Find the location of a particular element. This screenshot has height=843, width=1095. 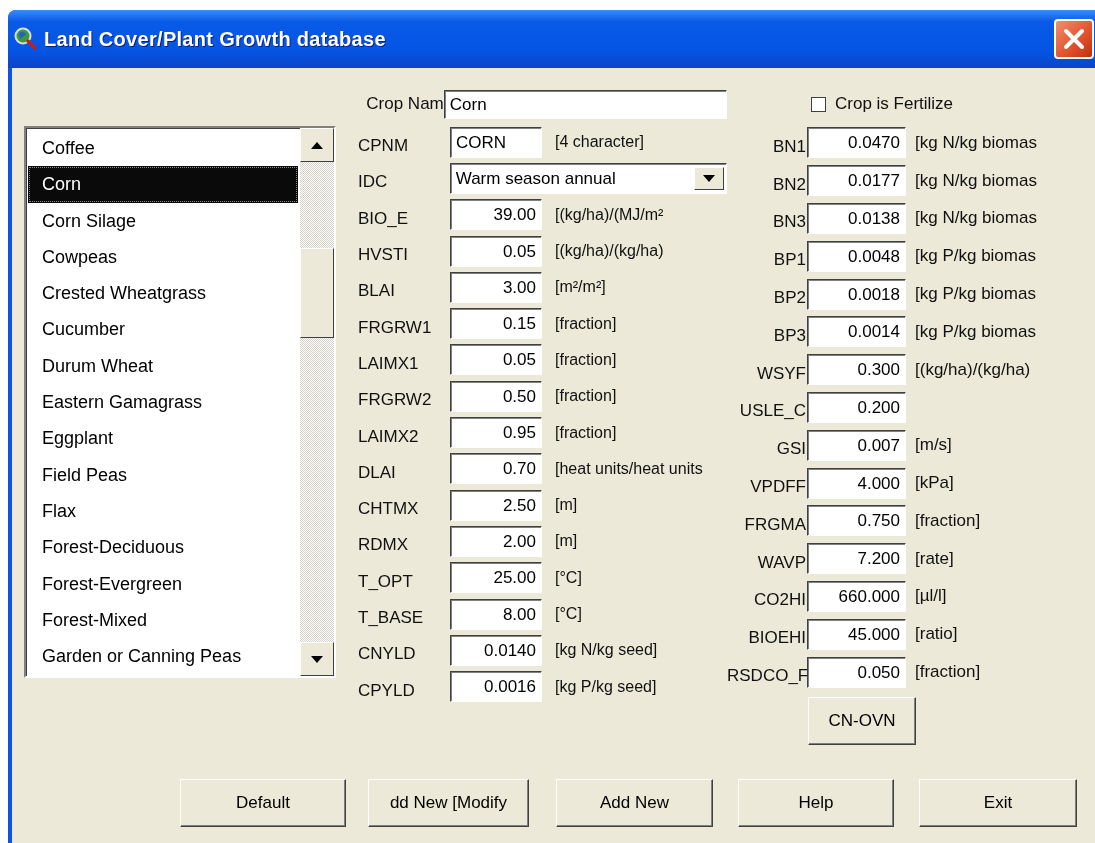

unit-label: [kg N/kg seed] is located at coordinates (606, 650).